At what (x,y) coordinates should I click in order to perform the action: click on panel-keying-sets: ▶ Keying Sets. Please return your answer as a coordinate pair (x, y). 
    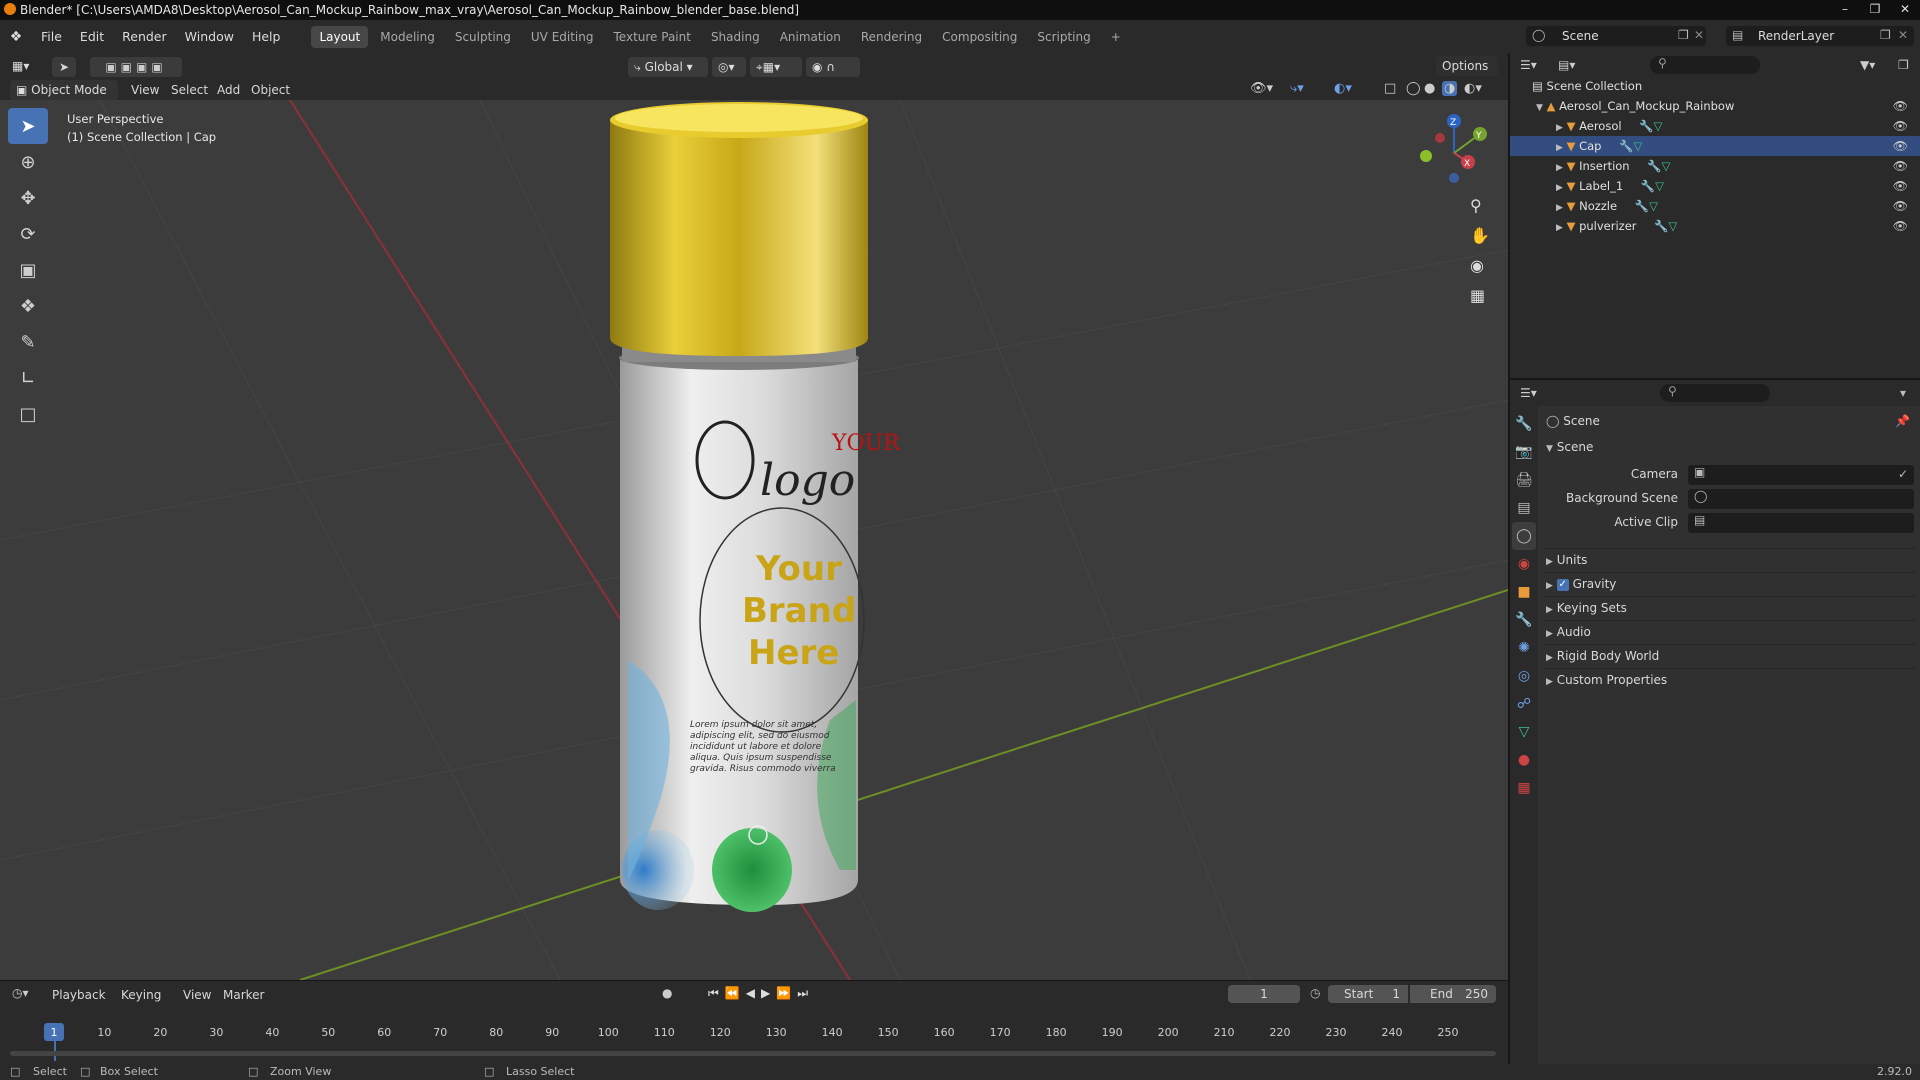
    Looking at the image, I should click on (1731, 607).